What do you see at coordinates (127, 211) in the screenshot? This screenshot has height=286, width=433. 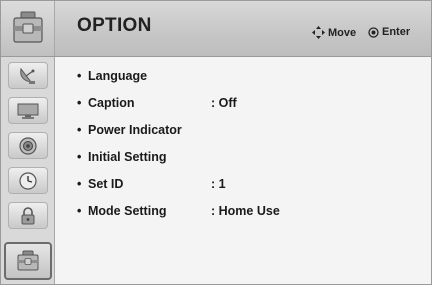 I see `menu-item-label: Mode Setting` at bounding box center [127, 211].